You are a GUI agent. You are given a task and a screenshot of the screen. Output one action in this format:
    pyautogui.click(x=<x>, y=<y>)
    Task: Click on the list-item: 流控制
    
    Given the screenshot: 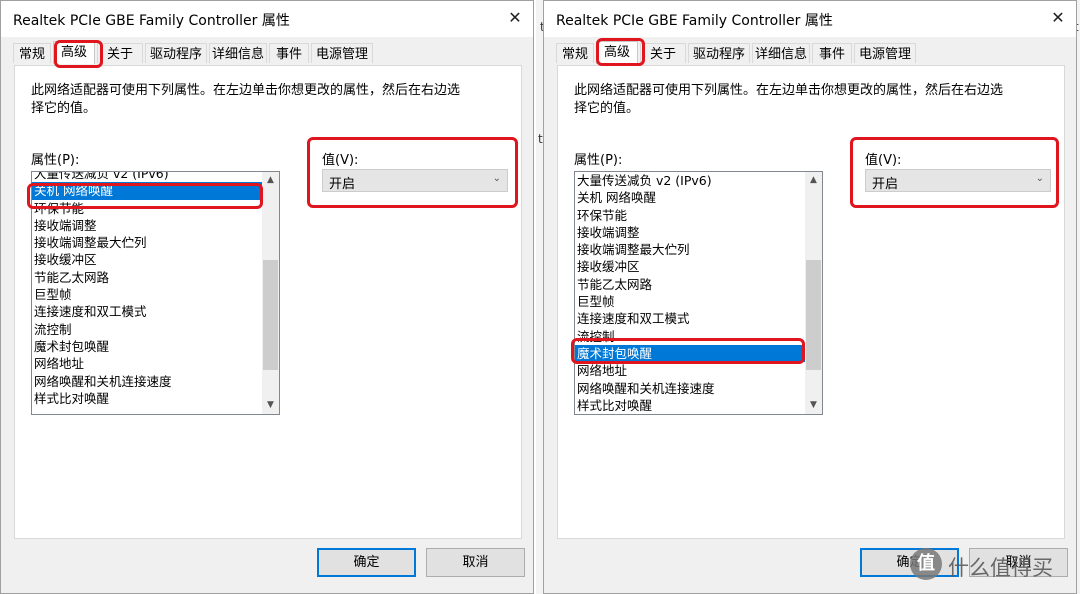 What is the action you would take?
    pyautogui.click(x=147, y=329)
    